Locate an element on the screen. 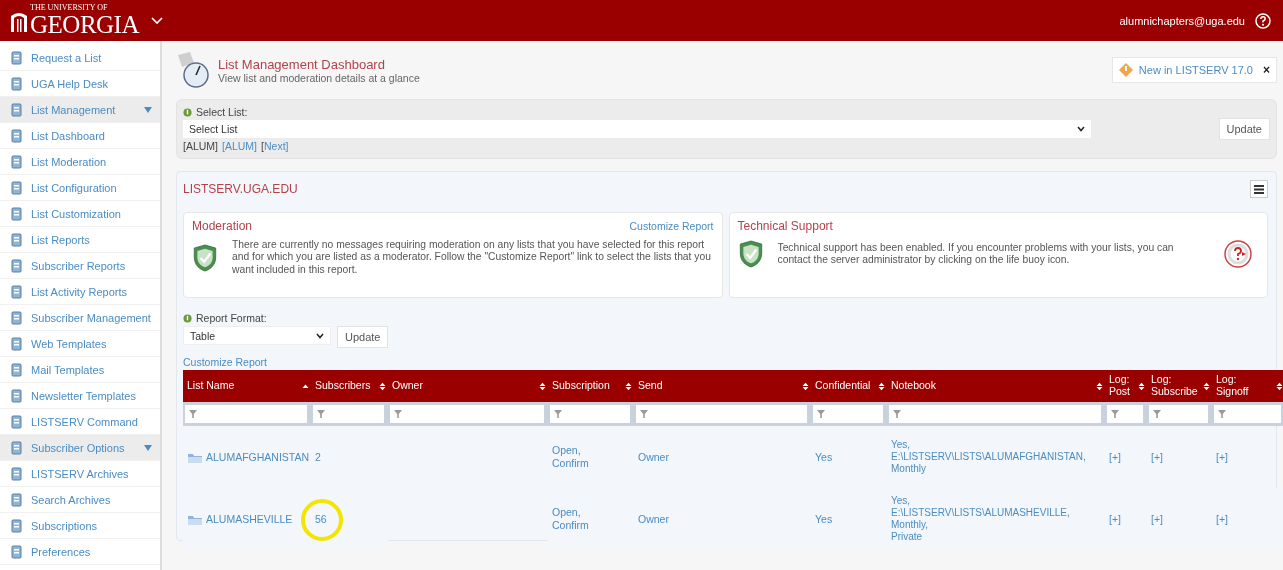  shield-check-icon is located at coordinates (205, 257).